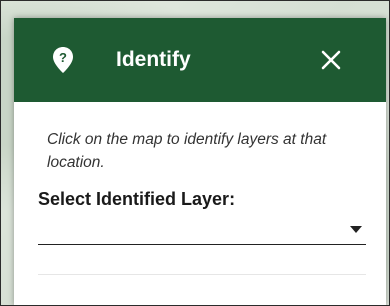 The height and width of the screenshot is (306, 390). What do you see at coordinates (202, 274) in the screenshot?
I see `divider` at bounding box center [202, 274].